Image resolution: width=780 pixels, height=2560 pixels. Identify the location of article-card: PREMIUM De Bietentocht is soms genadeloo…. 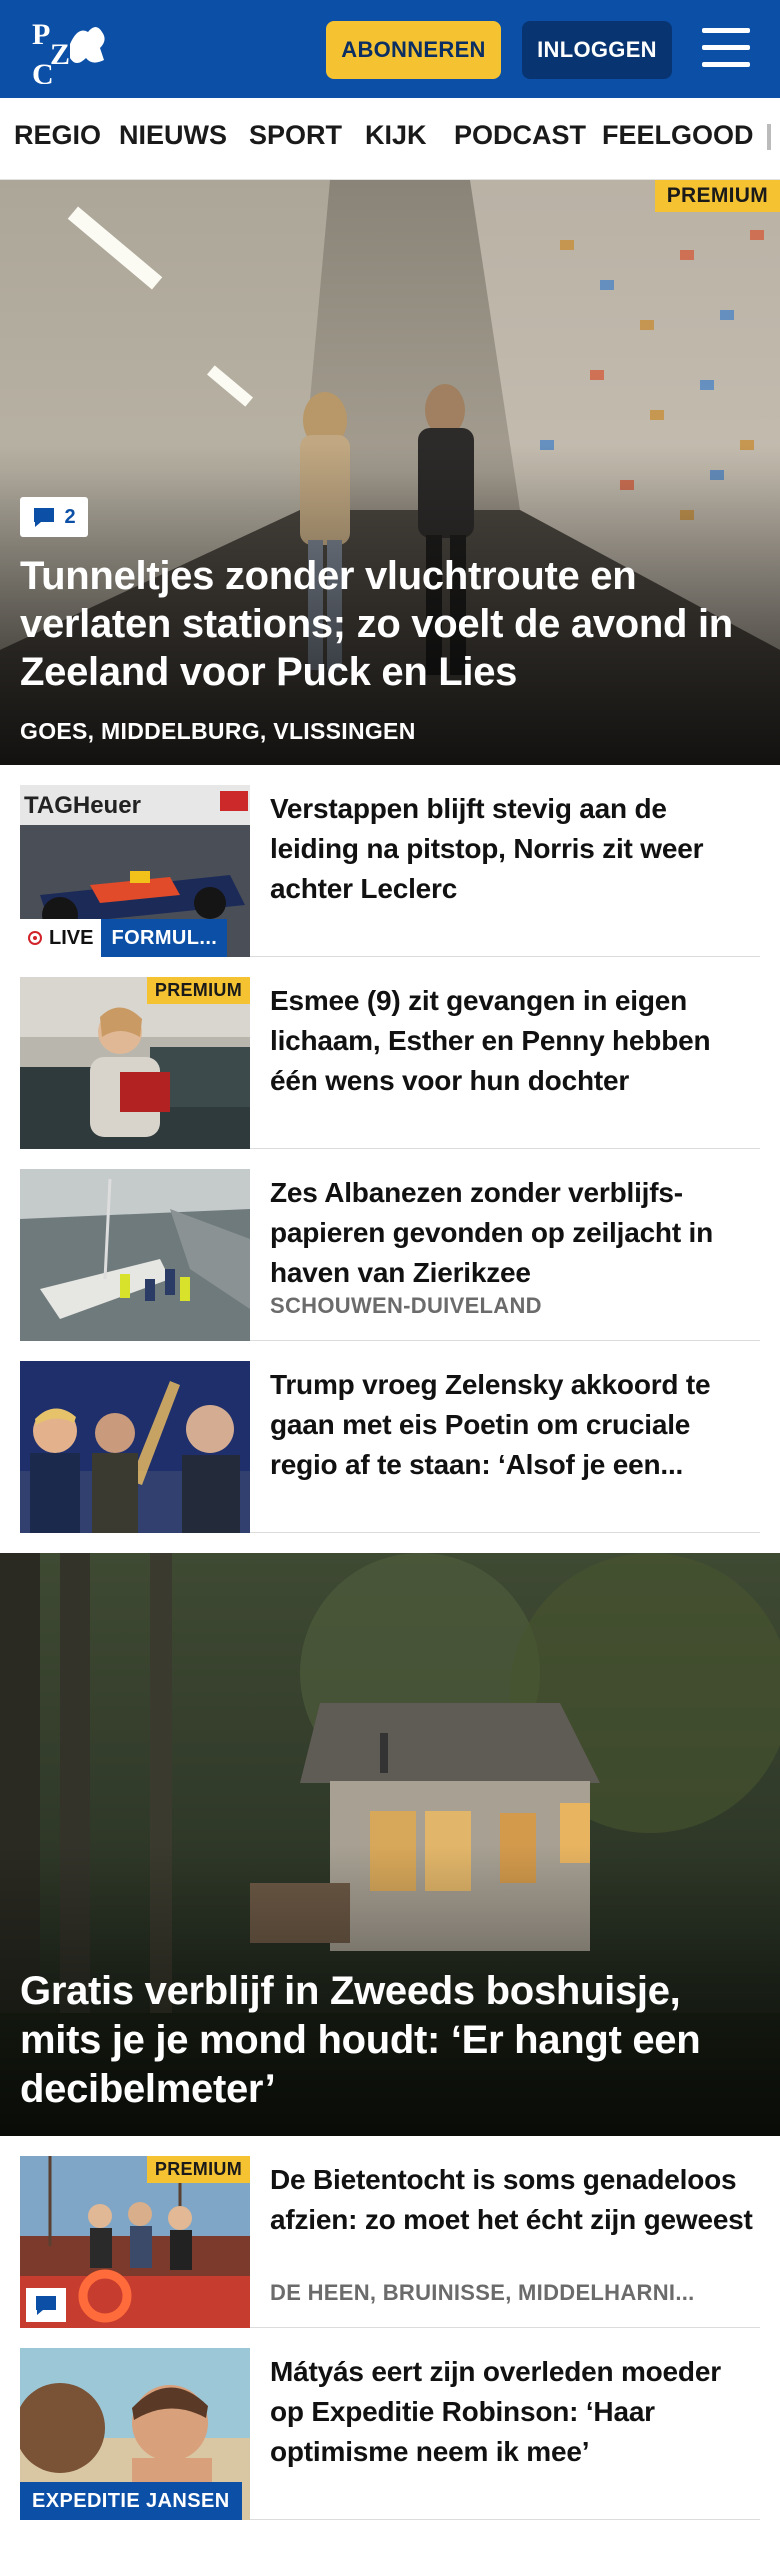
(390, 2242).